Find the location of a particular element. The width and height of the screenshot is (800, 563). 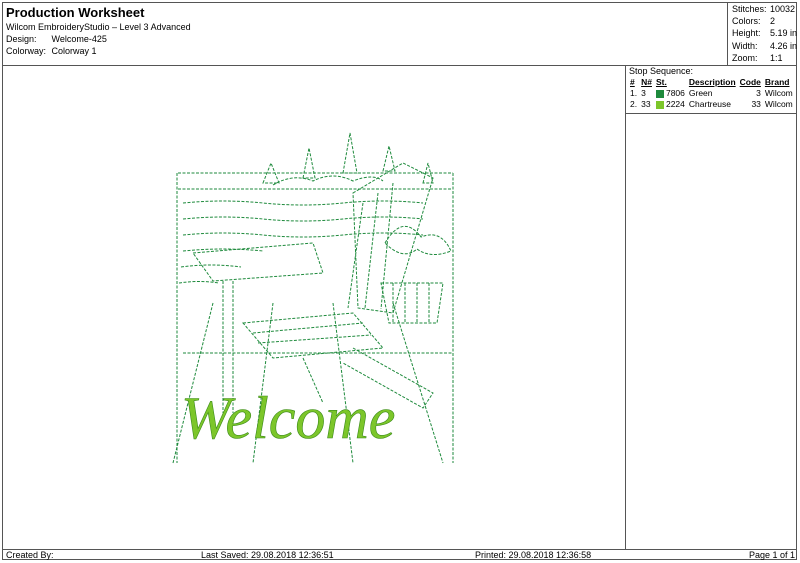

created-by: Created By: is located at coordinates (30, 555).